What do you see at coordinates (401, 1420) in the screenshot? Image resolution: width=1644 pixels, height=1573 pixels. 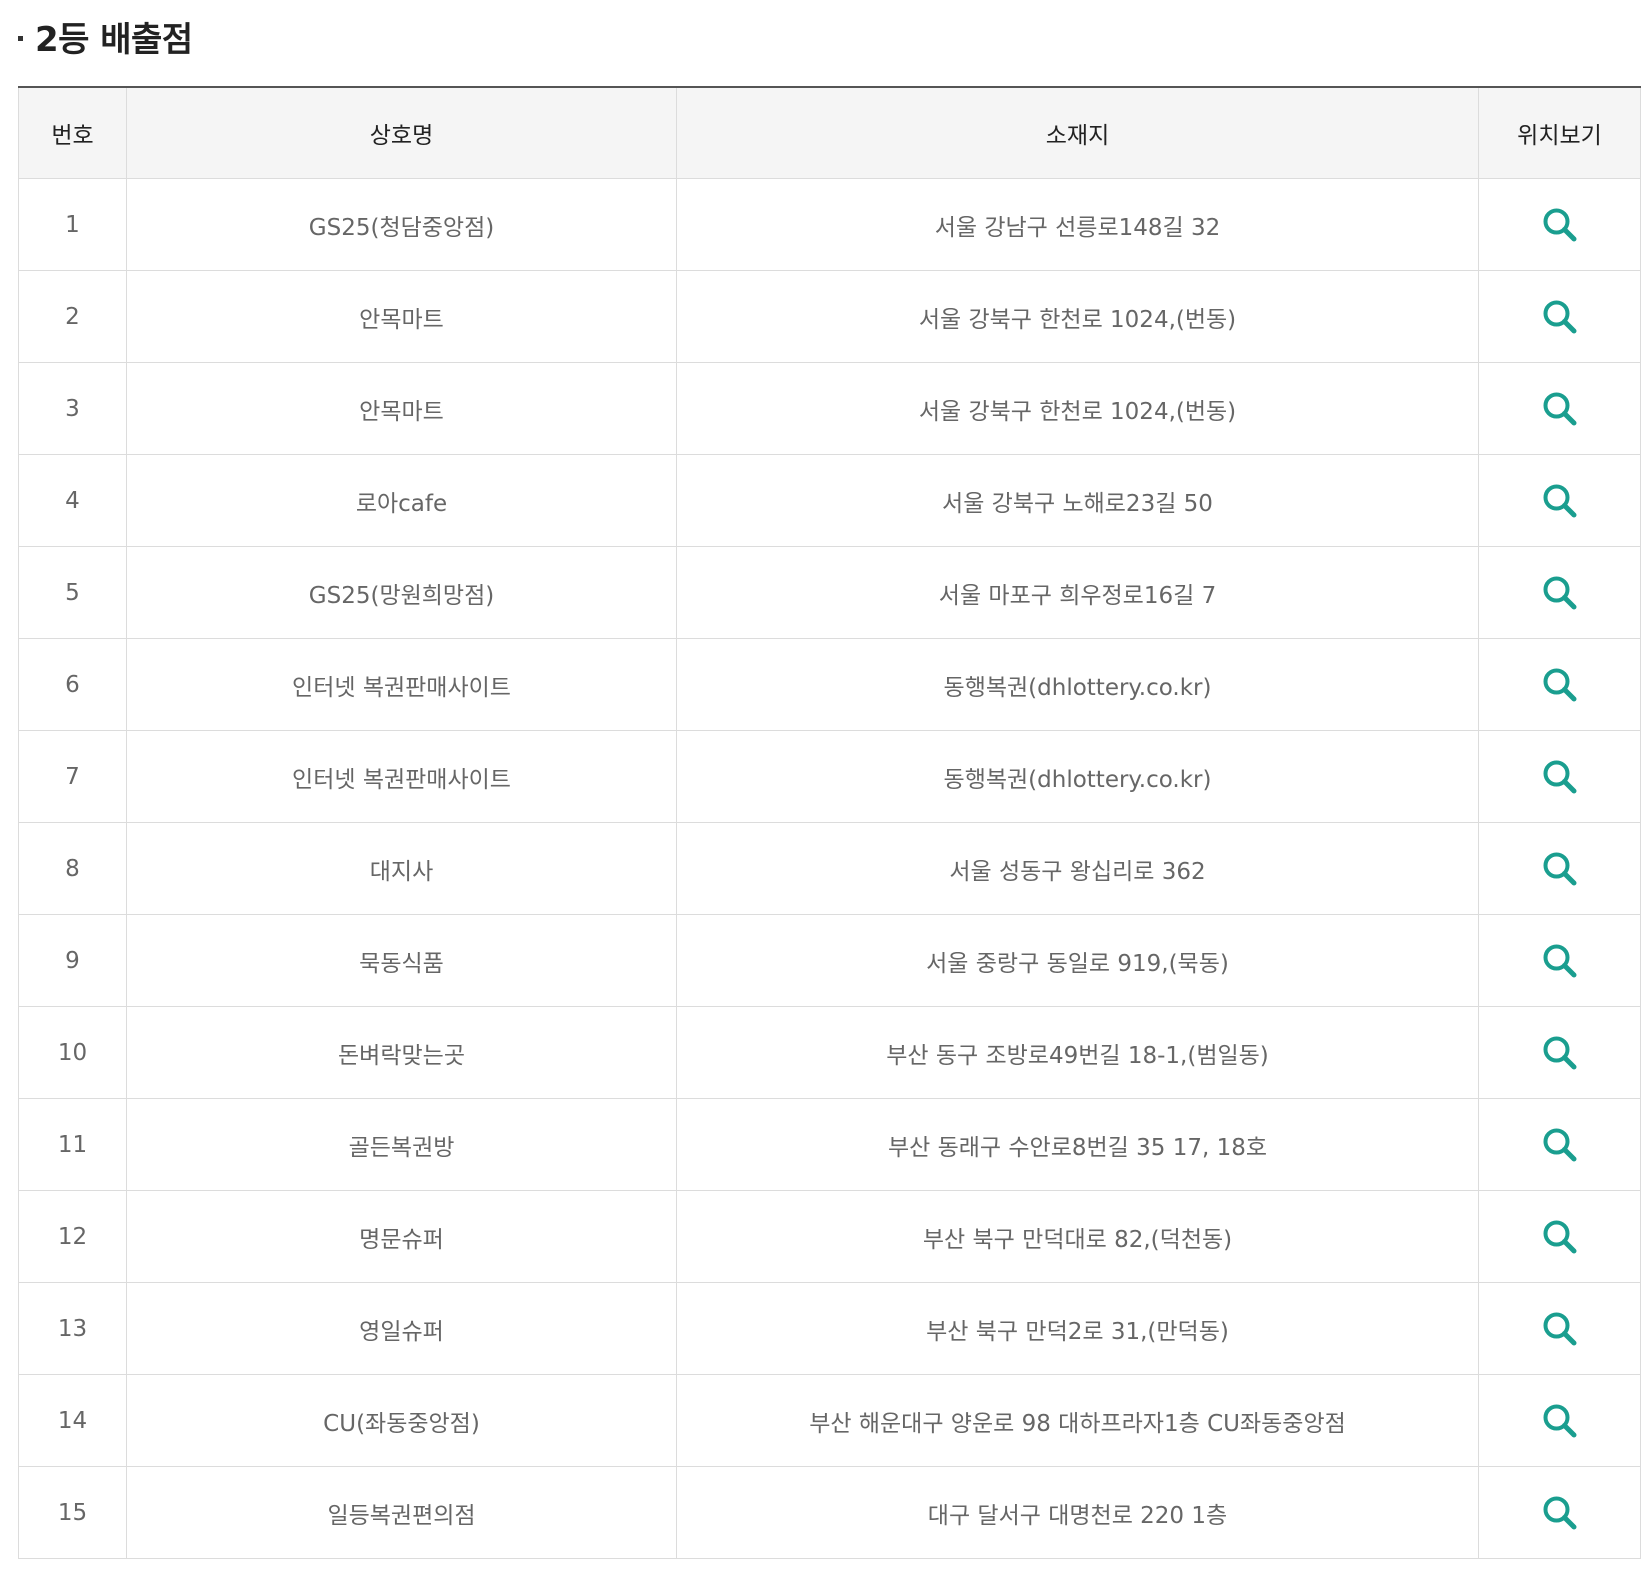 I see `store-name: CU(좌동중앙점)` at bounding box center [401, 1420].